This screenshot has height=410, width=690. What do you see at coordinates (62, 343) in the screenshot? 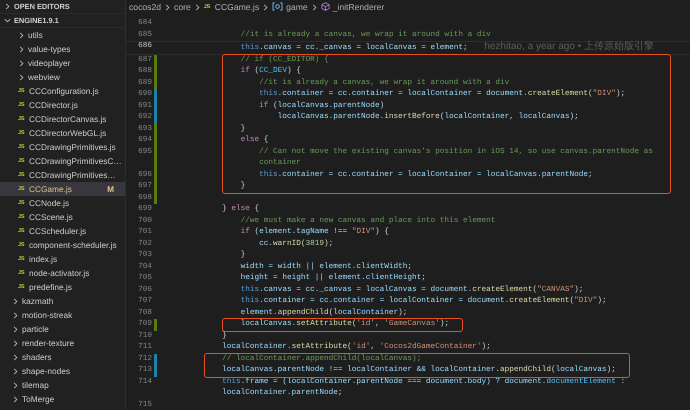
I see `folder-item: render-texture` at bounding box center [62, 343].